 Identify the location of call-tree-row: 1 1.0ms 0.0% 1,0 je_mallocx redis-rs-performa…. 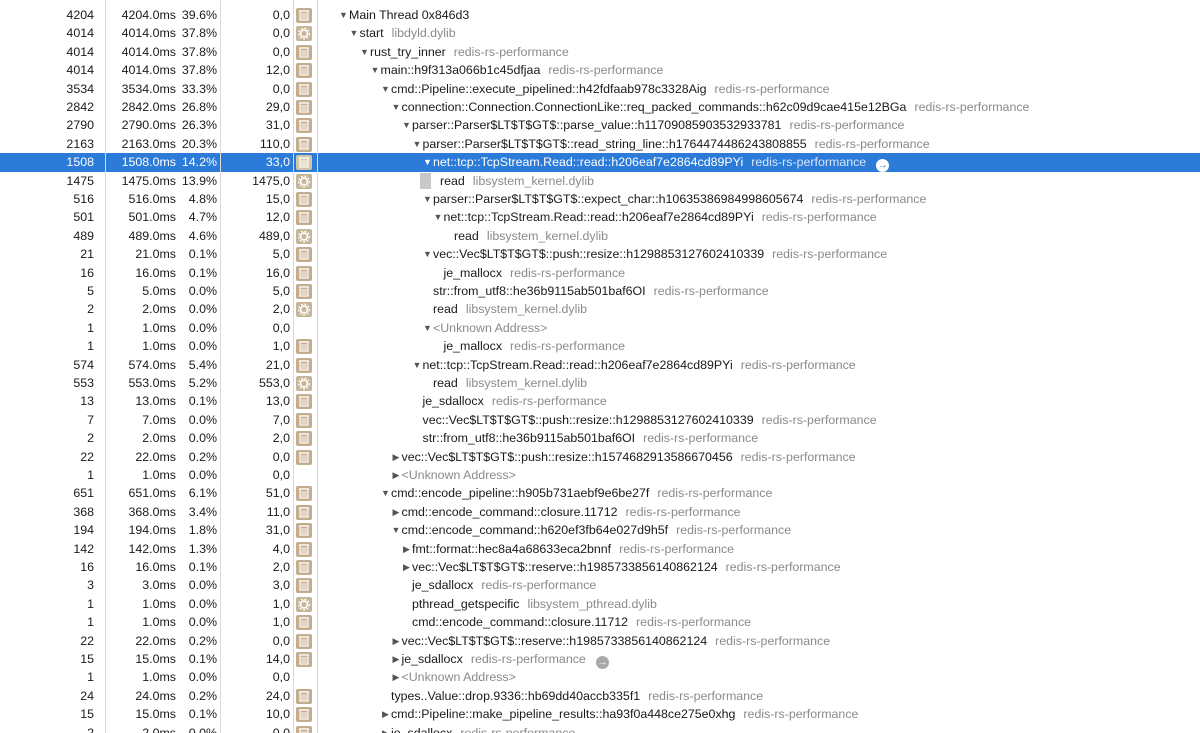
(600, 346).